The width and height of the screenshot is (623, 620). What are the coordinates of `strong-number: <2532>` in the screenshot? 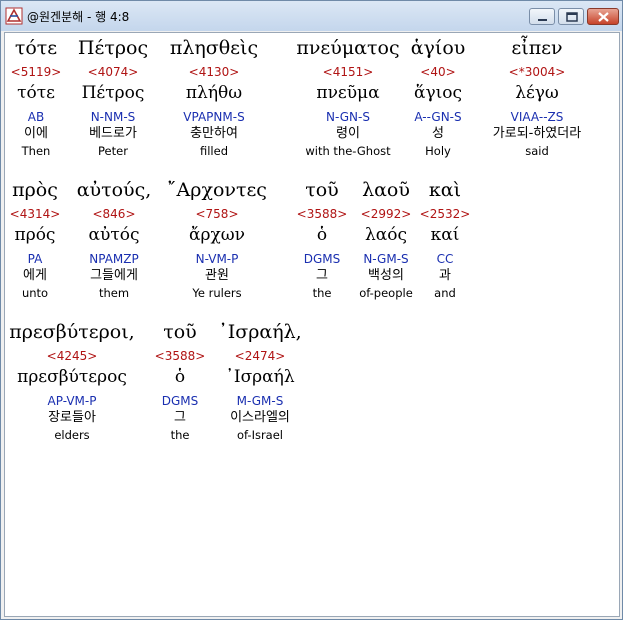 It's located at (445, 214).